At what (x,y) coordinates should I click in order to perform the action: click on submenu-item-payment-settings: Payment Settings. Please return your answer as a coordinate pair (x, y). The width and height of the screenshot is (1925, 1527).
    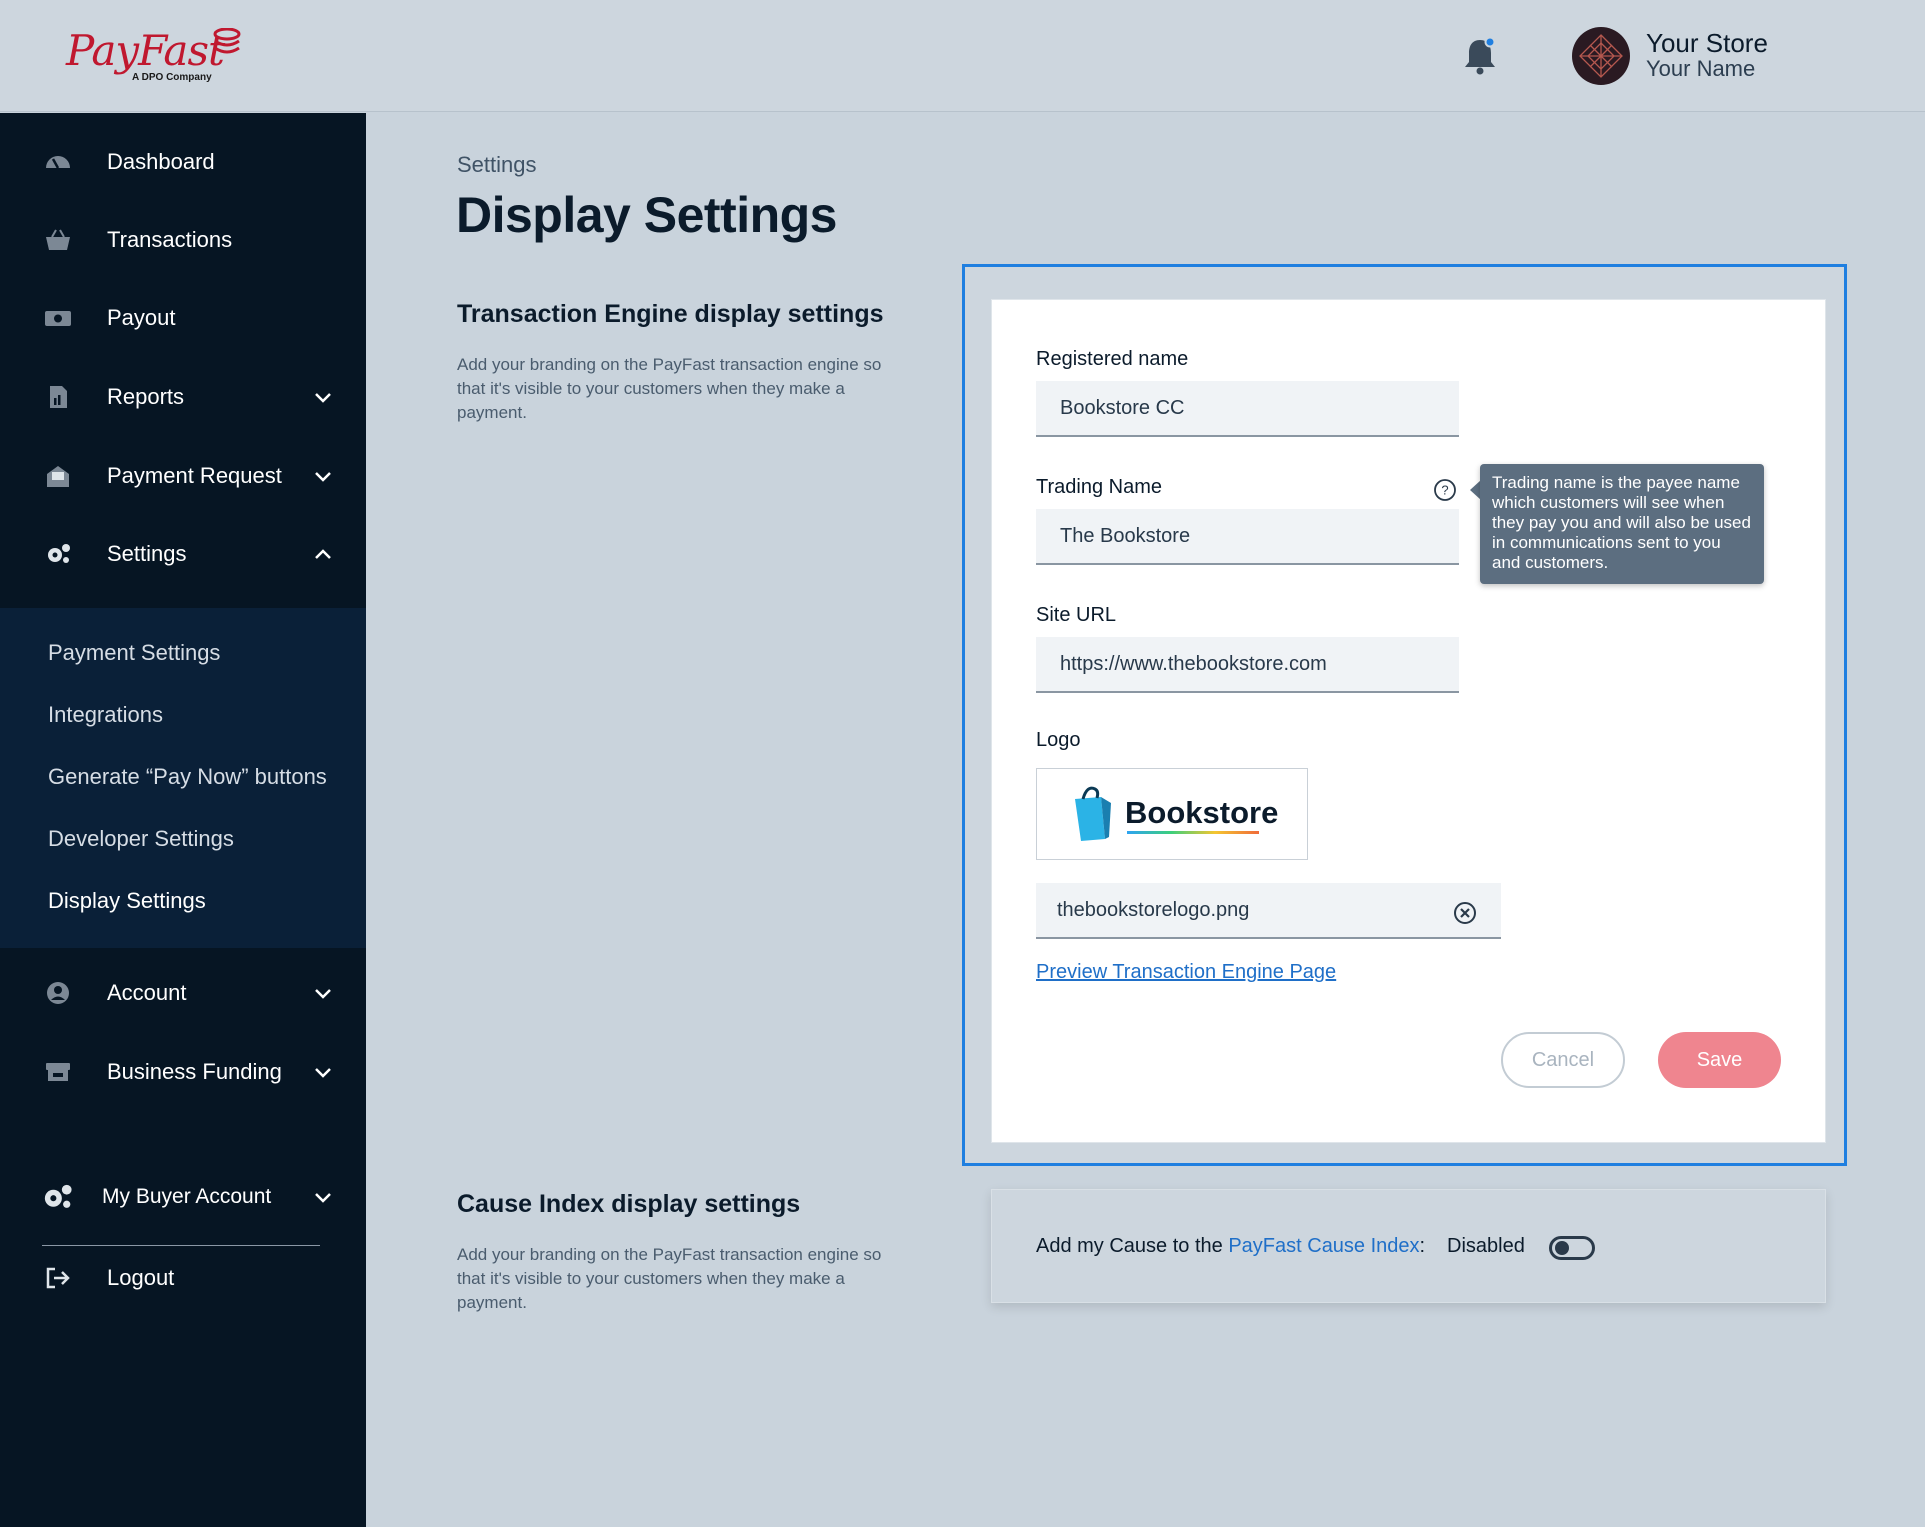
    Looking at the image, I should click on (134, 653).